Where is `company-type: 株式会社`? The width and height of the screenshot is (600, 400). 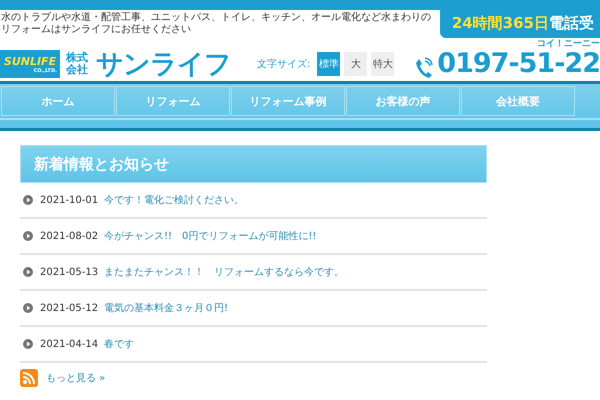
company-type: 株式会社 is located at coordinates (77, 64).